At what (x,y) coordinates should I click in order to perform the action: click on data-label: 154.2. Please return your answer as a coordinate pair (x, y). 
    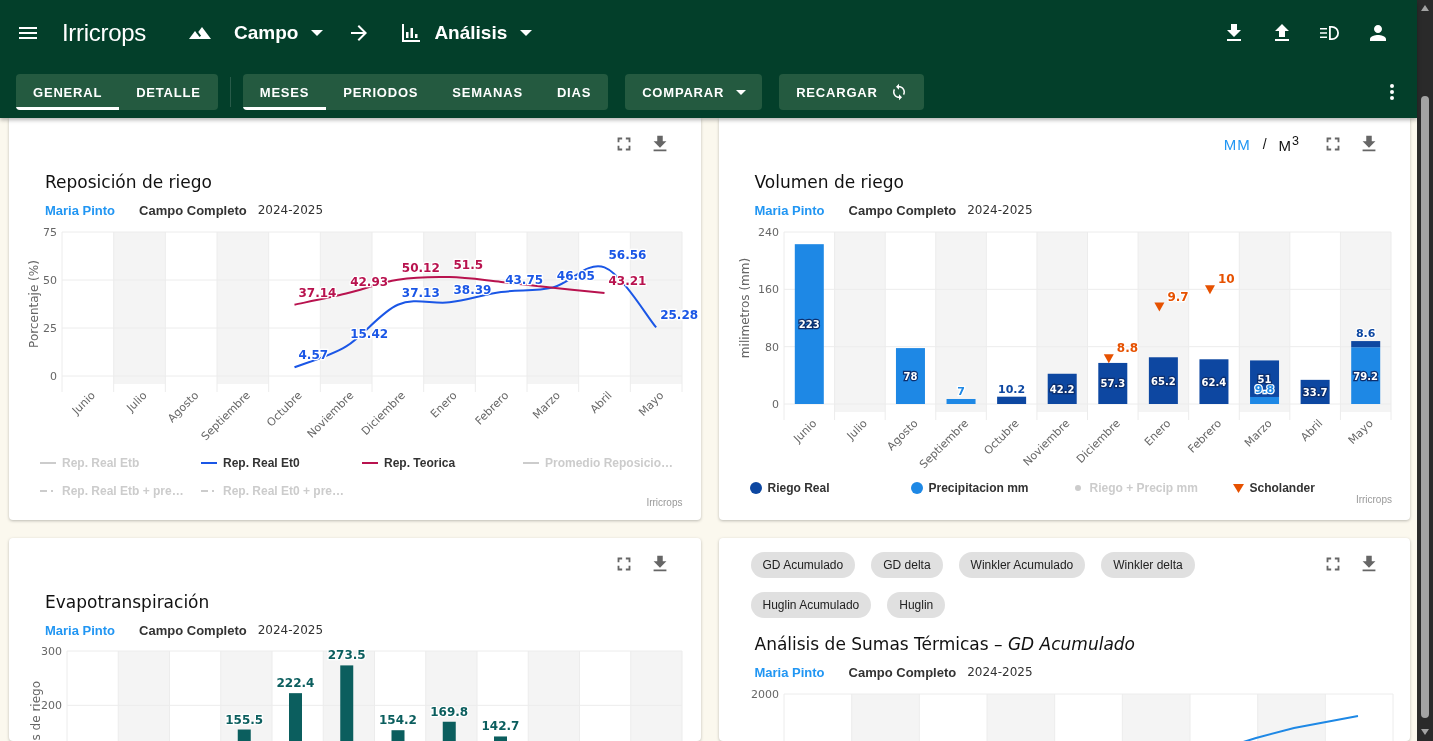
    Looking at the image, I should click on (398, 720).